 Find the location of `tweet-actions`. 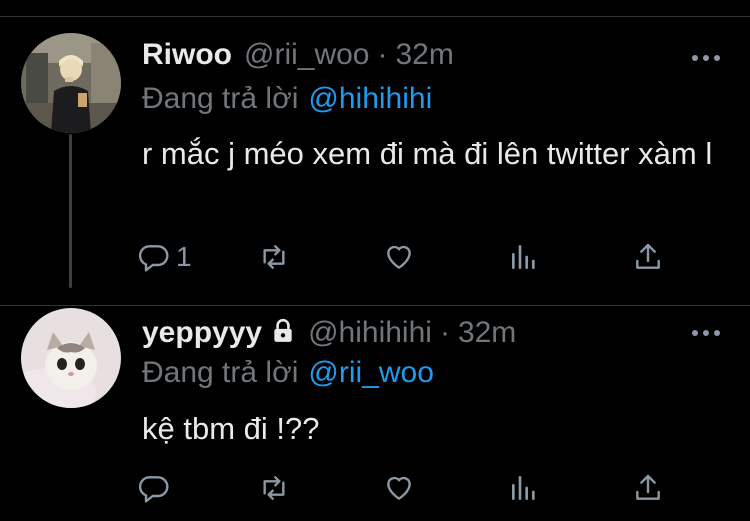

tweet-actions is located at coordinates (408, 488).